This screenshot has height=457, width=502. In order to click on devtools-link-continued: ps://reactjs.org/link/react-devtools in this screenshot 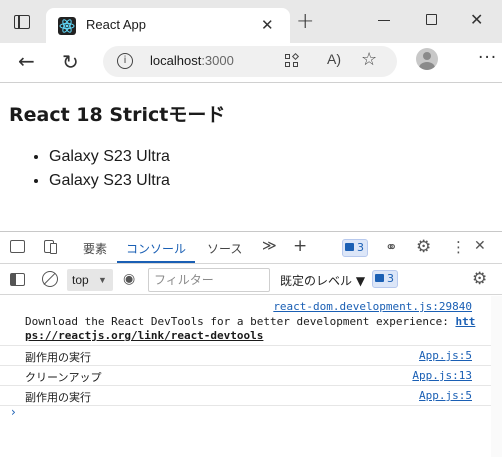, I will do `click(144, 335)`.